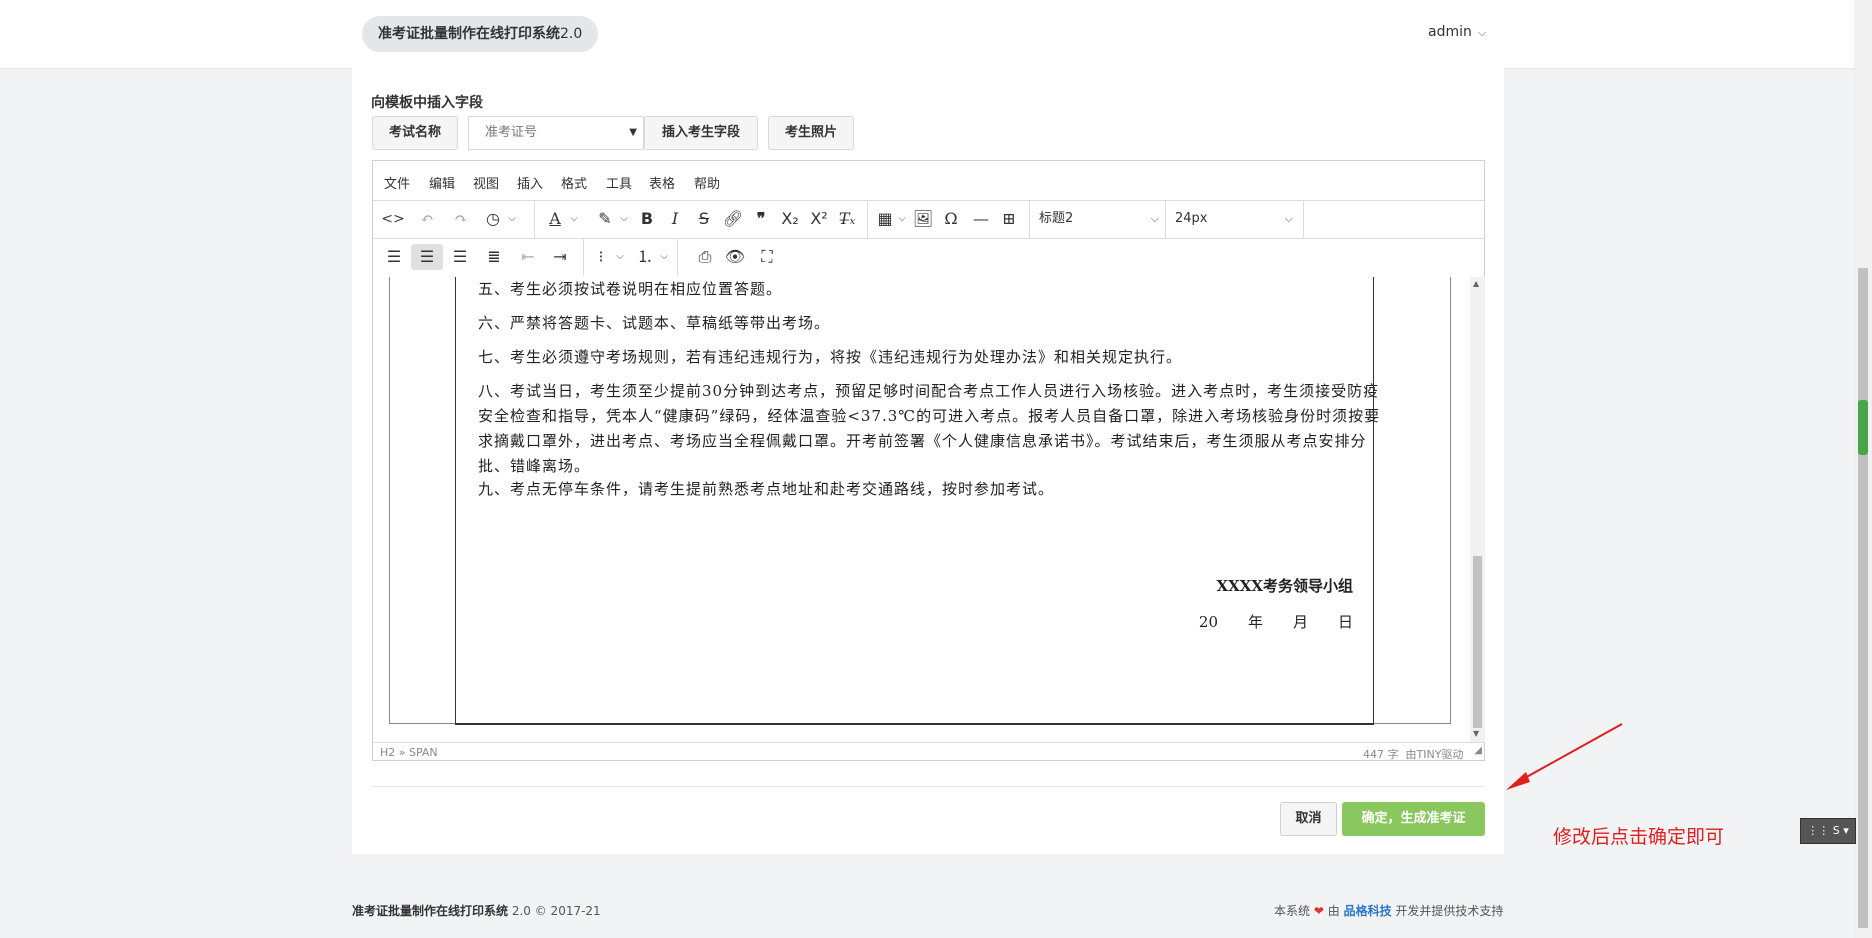  I want to click on brand-title: 准考证批量制作在线打印系统, so click(469, 34).